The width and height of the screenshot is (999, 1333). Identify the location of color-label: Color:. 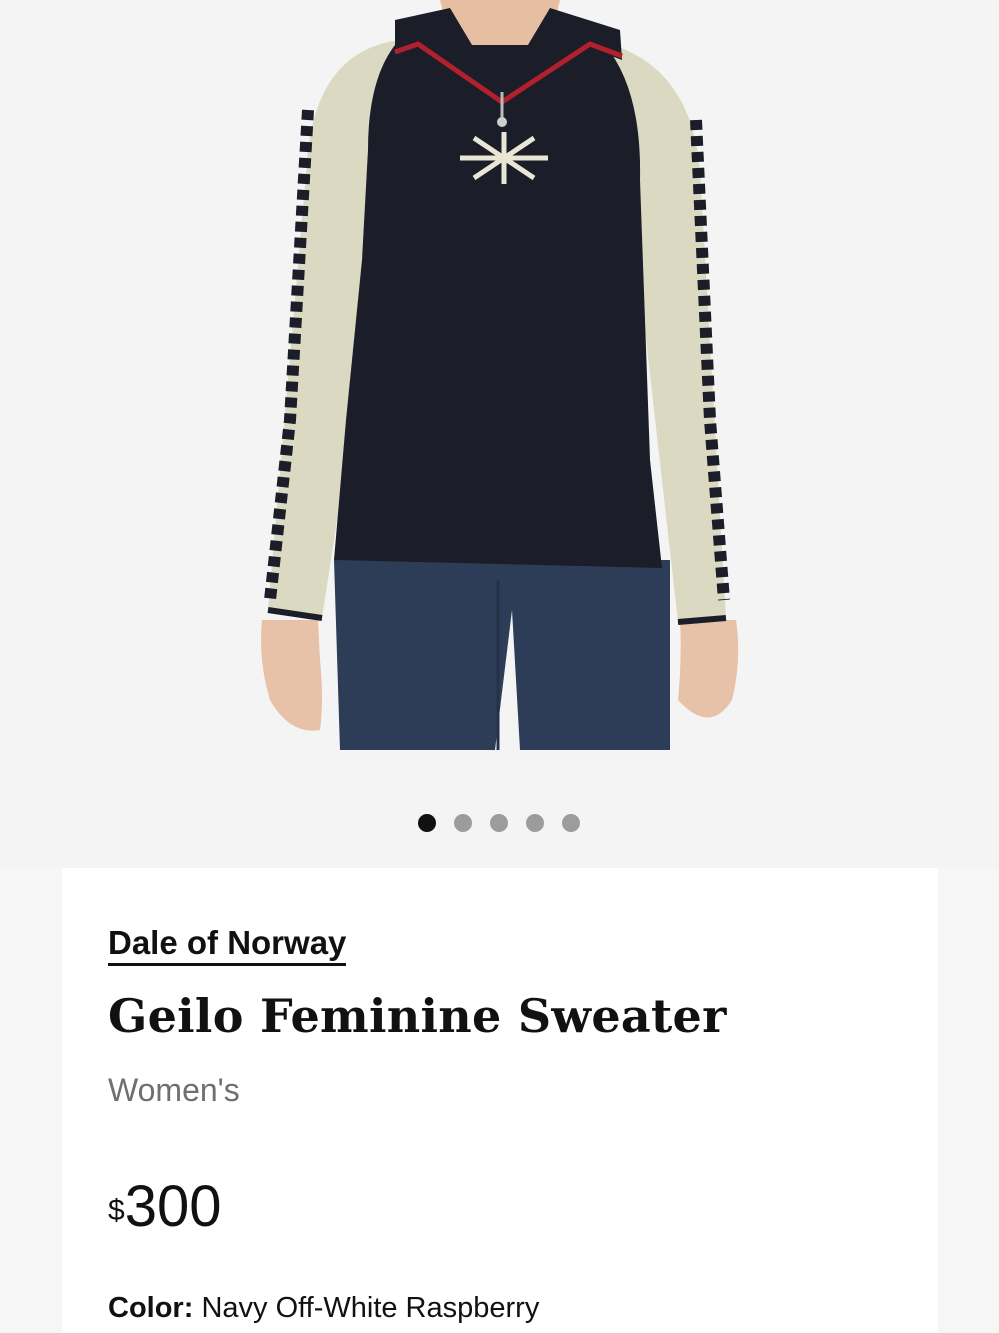
(151, 1308).